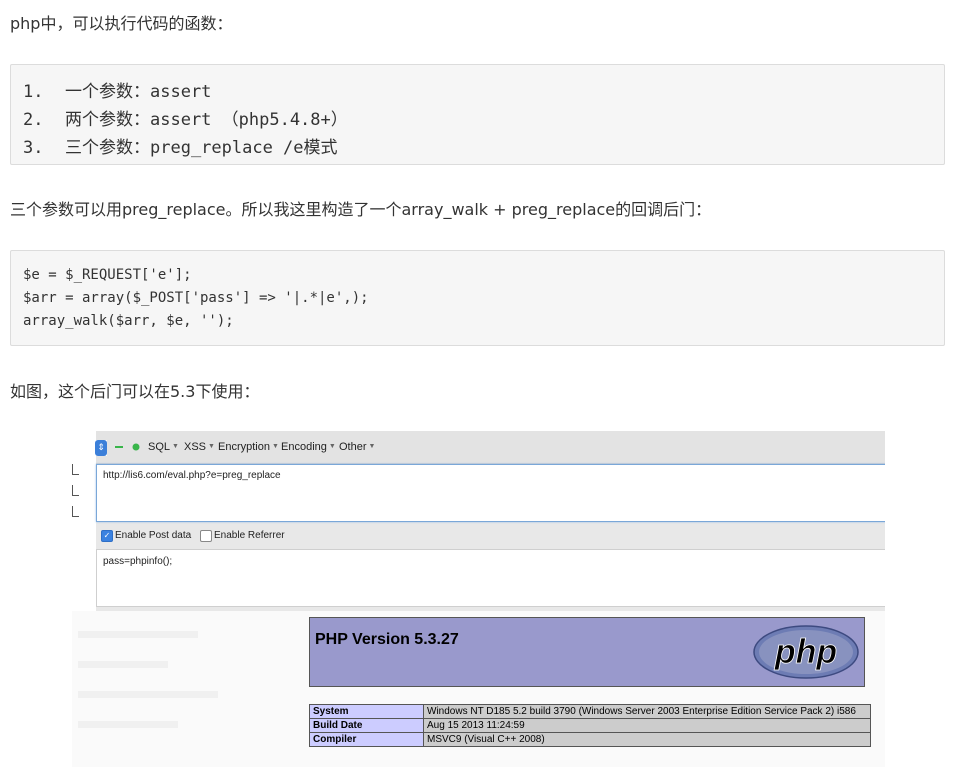  What do you see at coordinates (587, 652) in the screenshot?
I see `phpinfo-header: PHP Version 5.3.27 php` at bounding box center [587, 652].